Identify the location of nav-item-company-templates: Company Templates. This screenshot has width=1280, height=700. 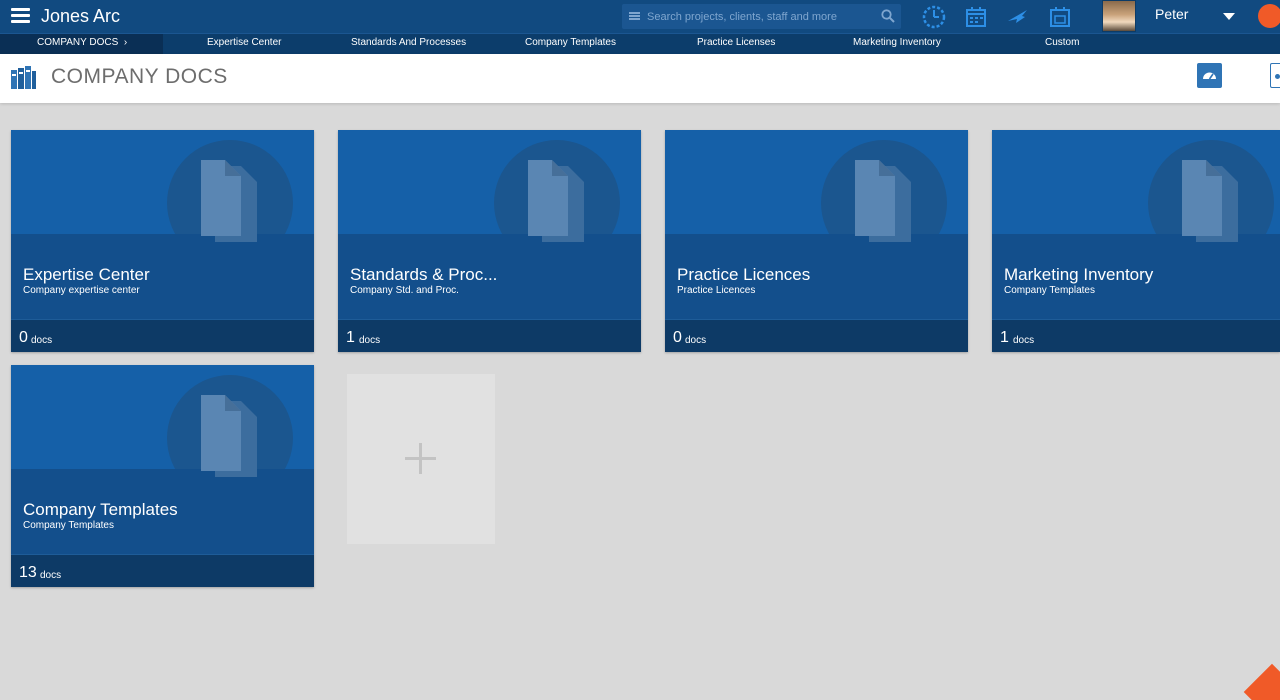
(570, 42).